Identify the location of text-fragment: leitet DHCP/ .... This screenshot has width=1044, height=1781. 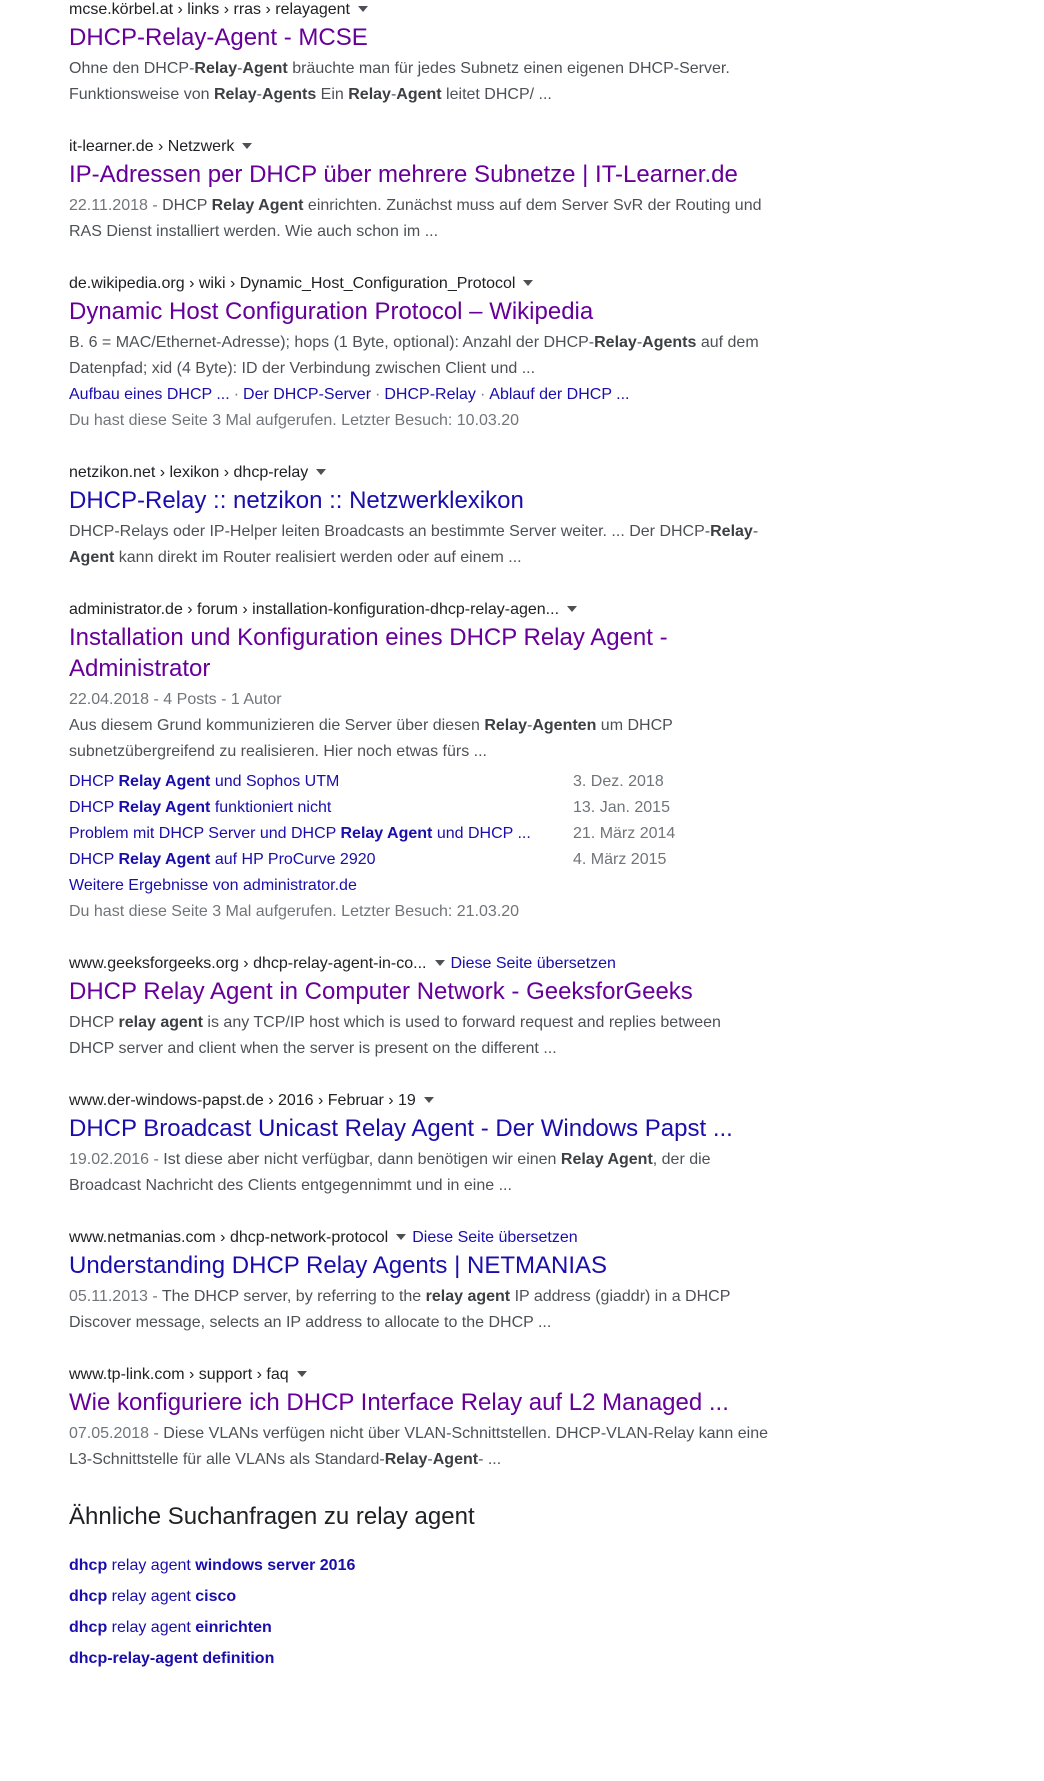
(496, 94).